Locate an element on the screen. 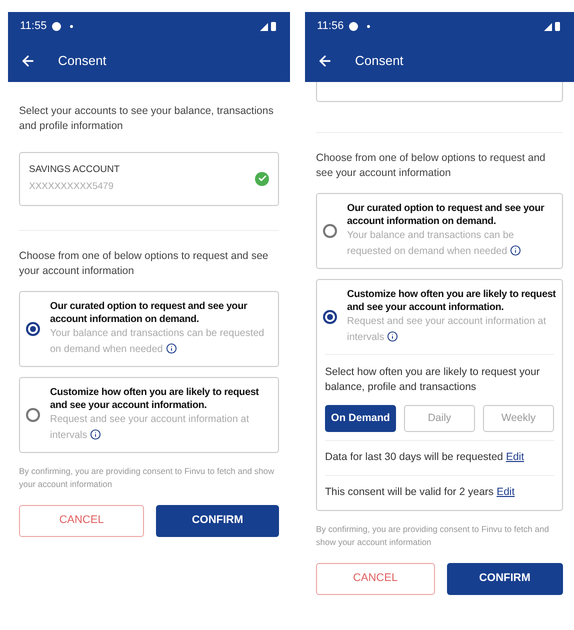 This screenshot has height=630, width=574. option-card: Customize how often you are likely to request and see your account information. Request and see your account information at intervals is located at coordinates (149, 414).